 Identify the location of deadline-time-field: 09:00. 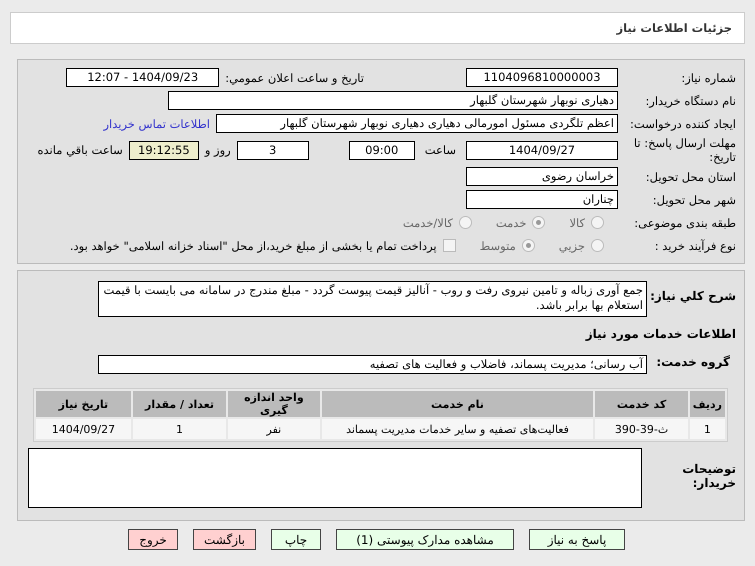
(381, 150).